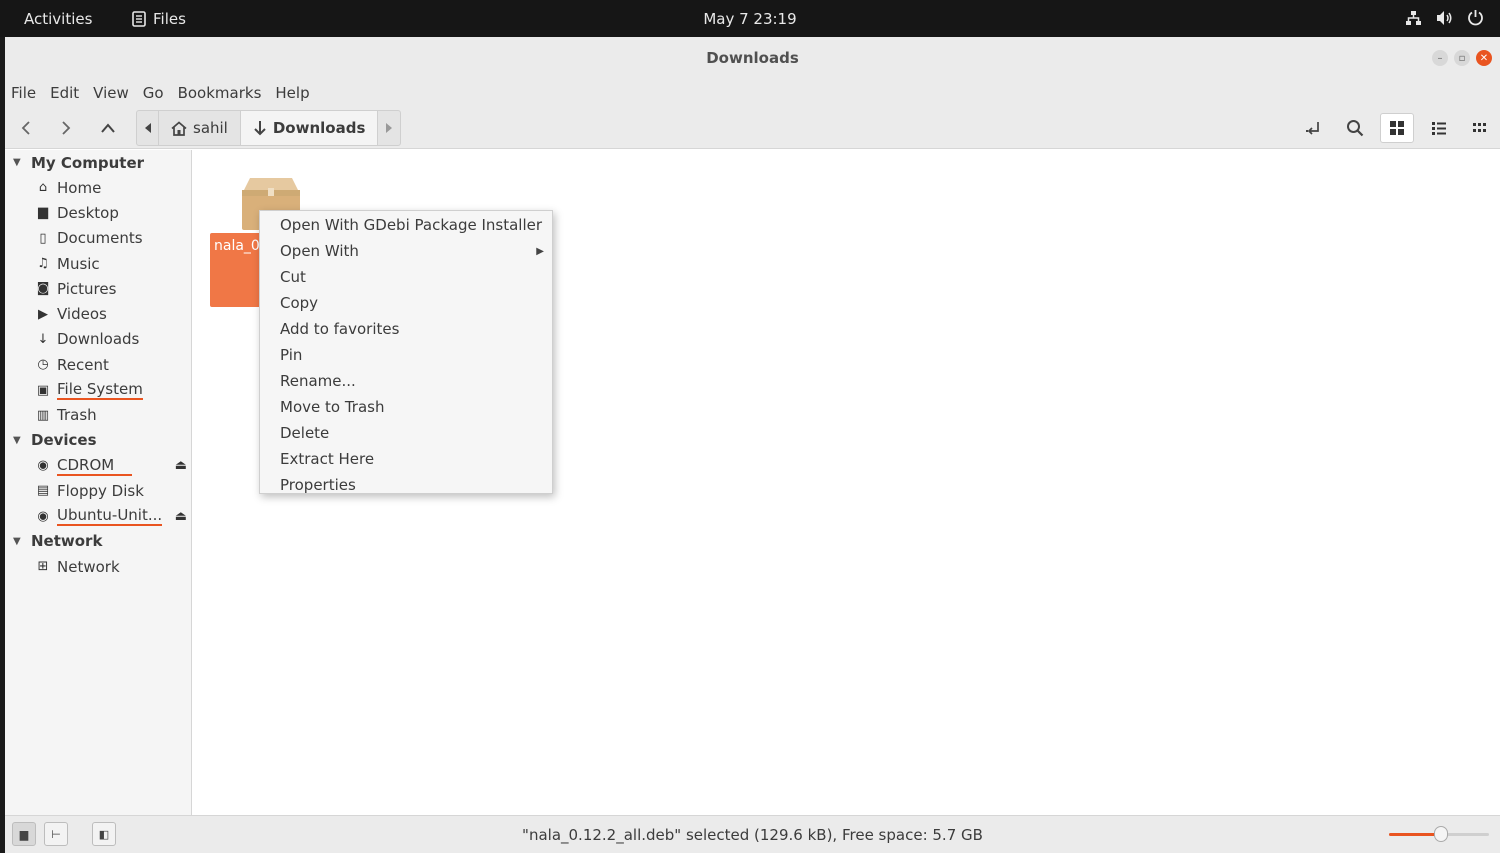 Image resolution: width=1500 pixels, height=853 pixels. What do you see at coordinates (98, 238) in the screenshot?
I see `sidebar-item-documents: ▯ Documents` at bounding box center [98, 238].